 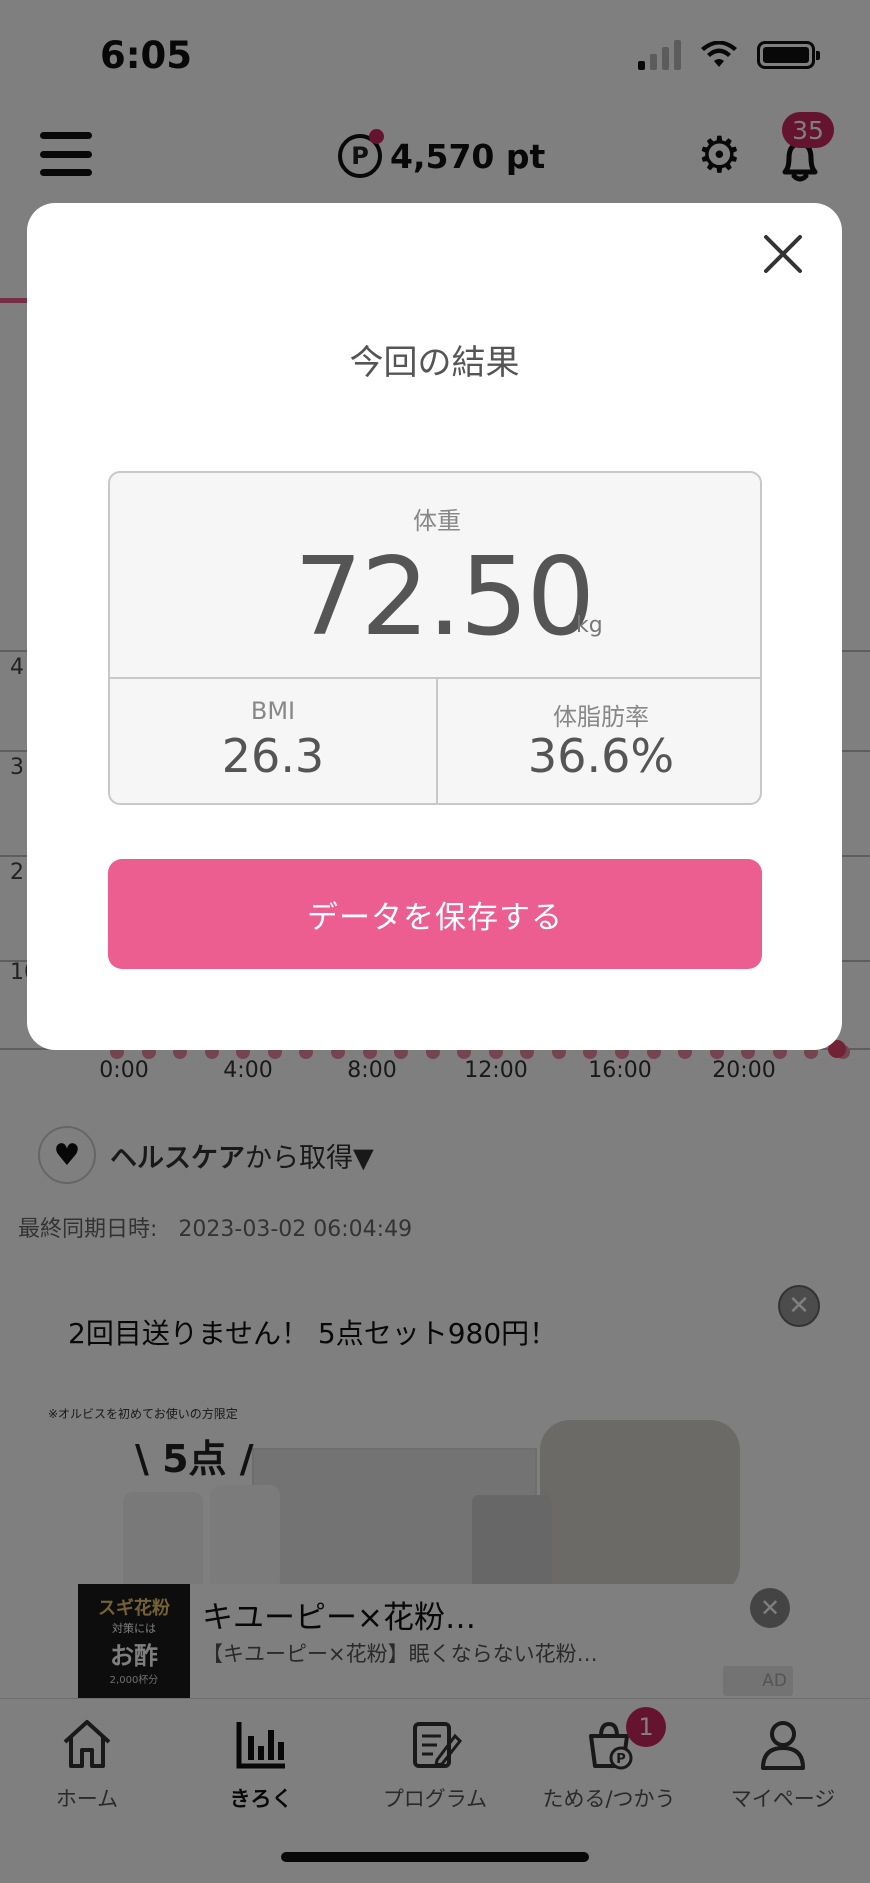 What do you see at coordinates (273, 711) in the screenshot?
I see `bmi-label: BMI` at bounding box center [273, 711].